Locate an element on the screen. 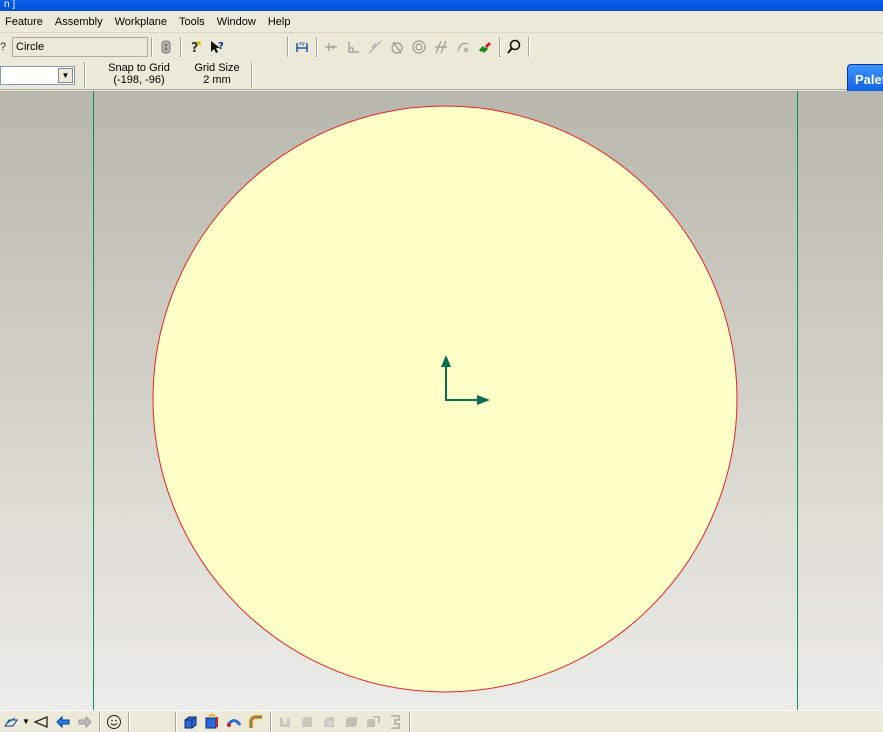  command-field: Circle is located at coordinates (80, 47).